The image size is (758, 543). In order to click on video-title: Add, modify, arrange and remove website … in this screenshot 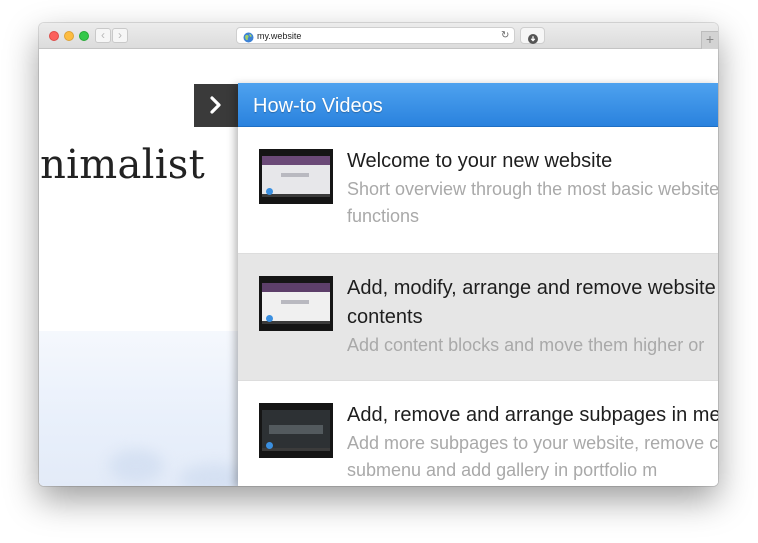, I will do `click(532, 303)`.